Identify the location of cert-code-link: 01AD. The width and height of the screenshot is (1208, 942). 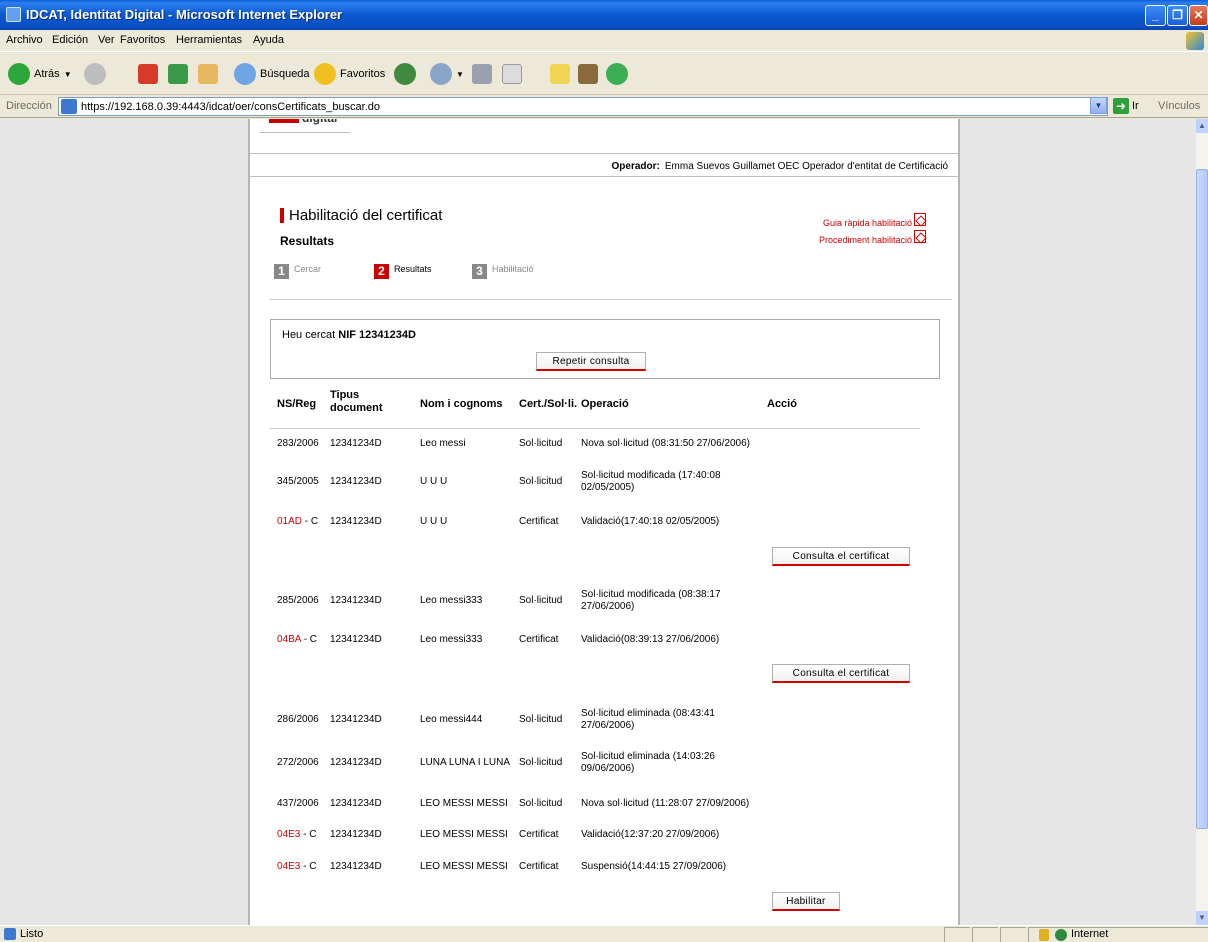
(289, 521).